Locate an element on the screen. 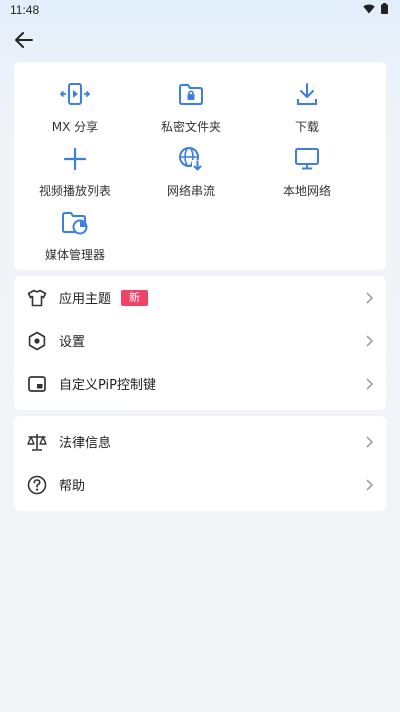 The width and height of the screenshot is (400, 712). status-time: 11:48 is located at coordinates (25, 10).